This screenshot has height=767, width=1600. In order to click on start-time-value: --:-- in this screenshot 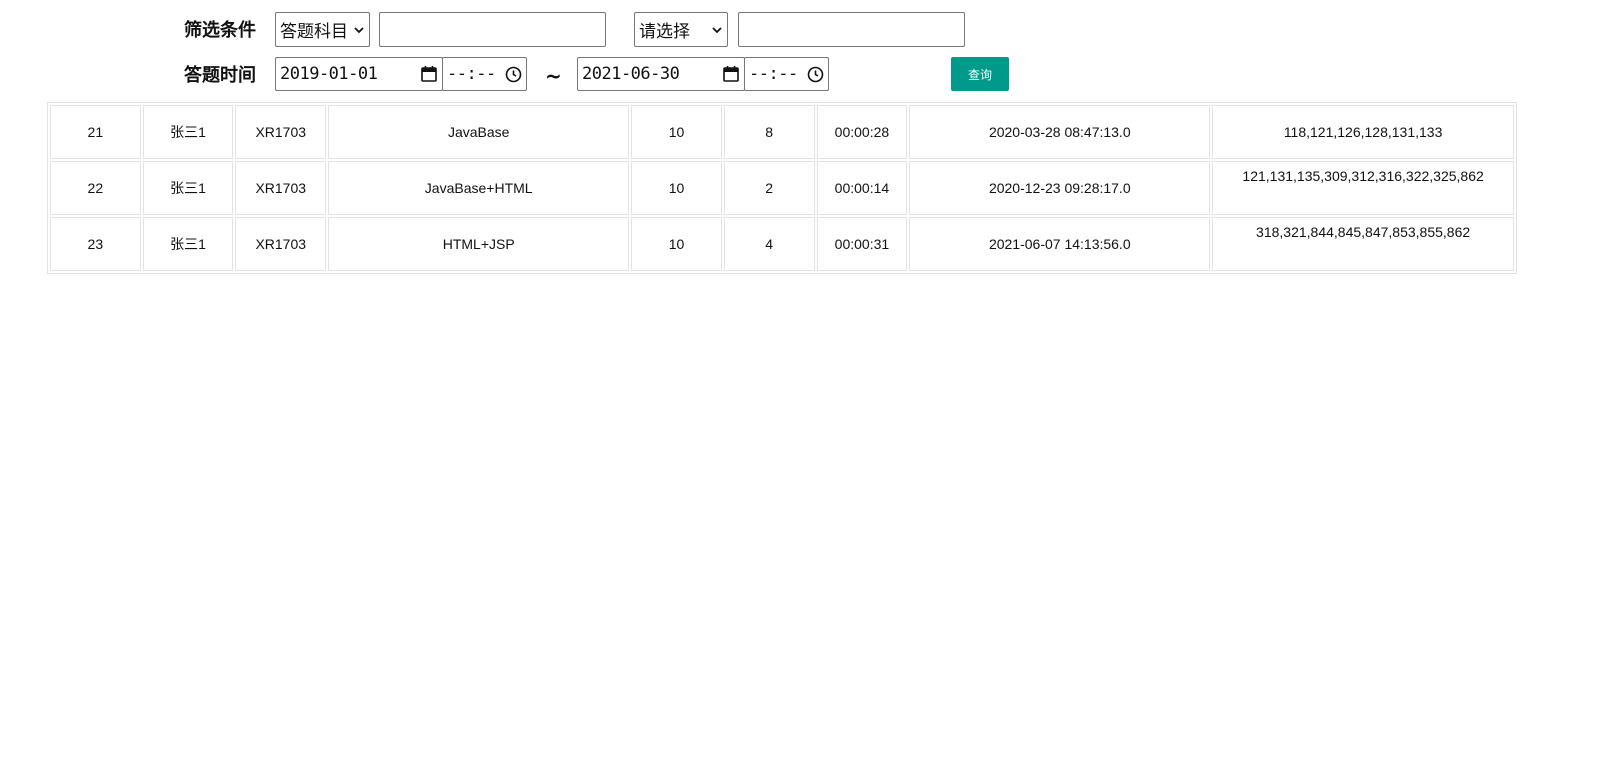, I will do `click(471, 74)`.